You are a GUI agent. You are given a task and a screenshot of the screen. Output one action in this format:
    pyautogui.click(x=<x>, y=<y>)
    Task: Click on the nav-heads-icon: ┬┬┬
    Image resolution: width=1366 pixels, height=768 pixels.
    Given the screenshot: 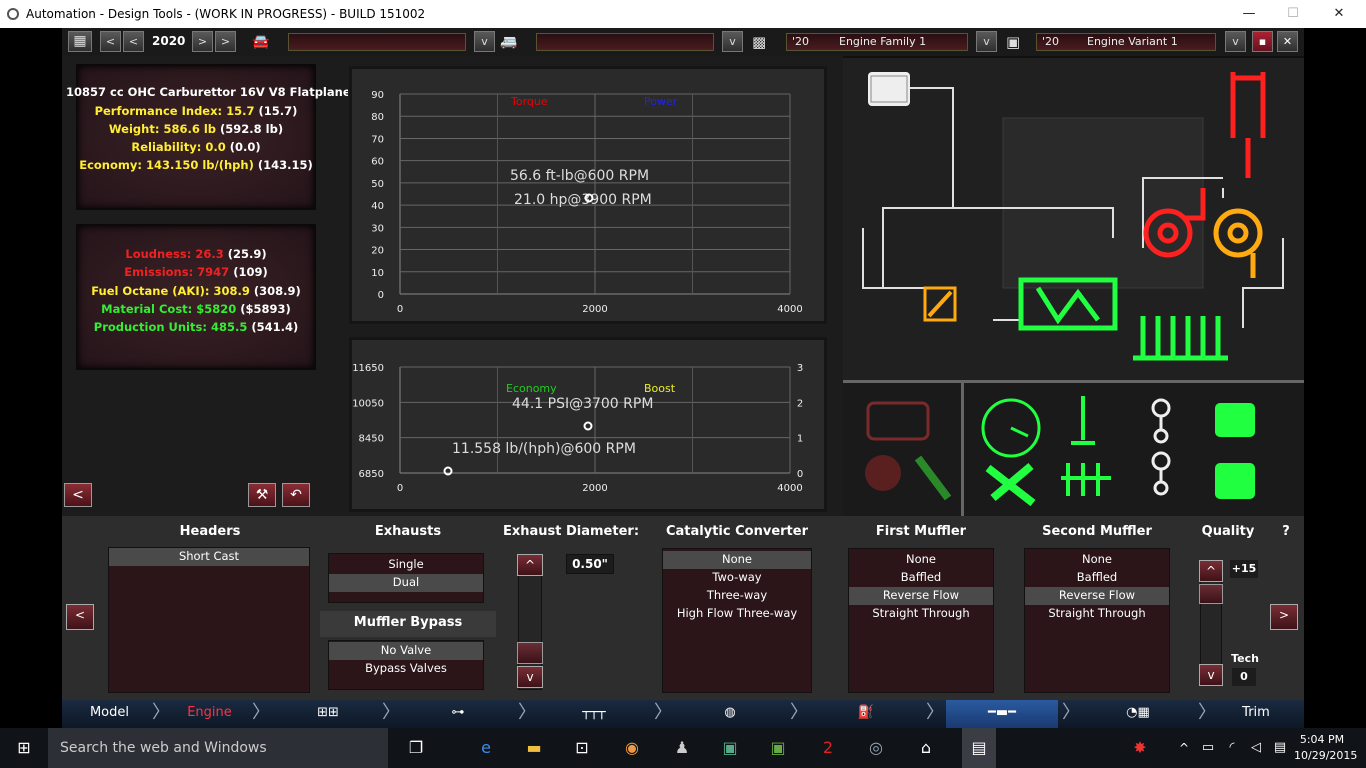 What is the action you would take?
    pyautogui.click(x=594, y=714)
    